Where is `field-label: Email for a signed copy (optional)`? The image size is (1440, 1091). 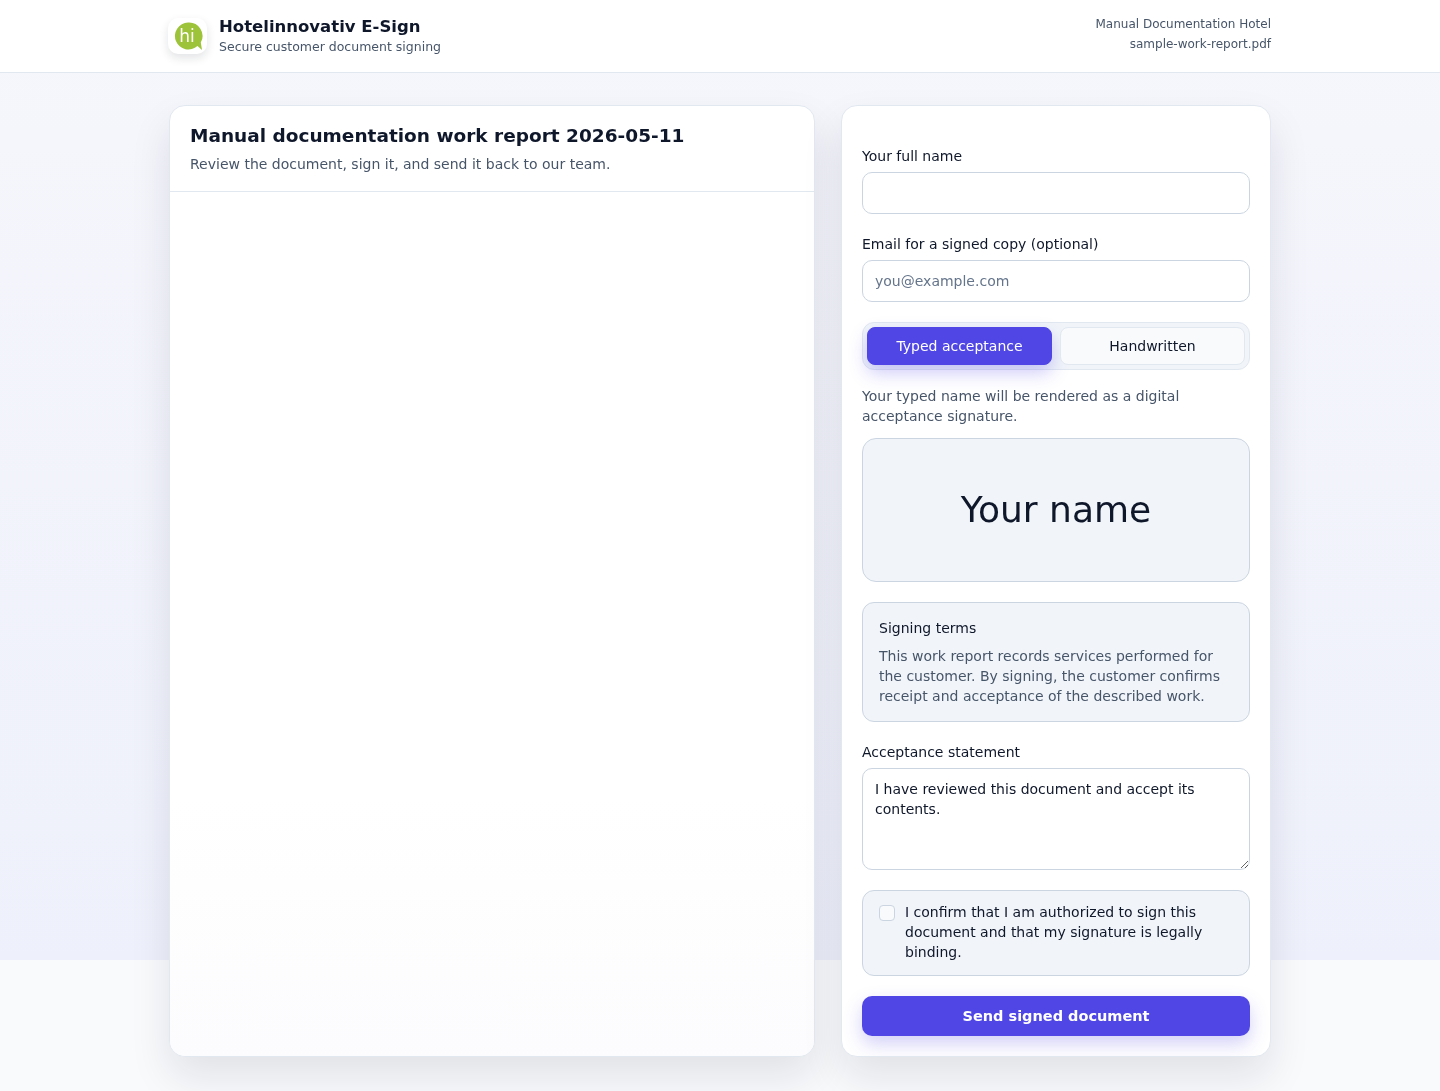 field-label: Email for a signed copy (optional) is located at coordinates (981, 244).